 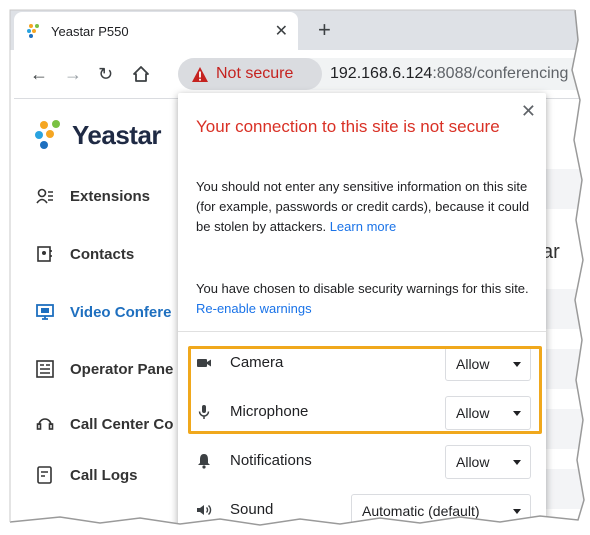 What do you see at coordinates (102, 254) in the screenshot?
I see `sidebar-item-label: Contacts` at bounding box center [102, 254].